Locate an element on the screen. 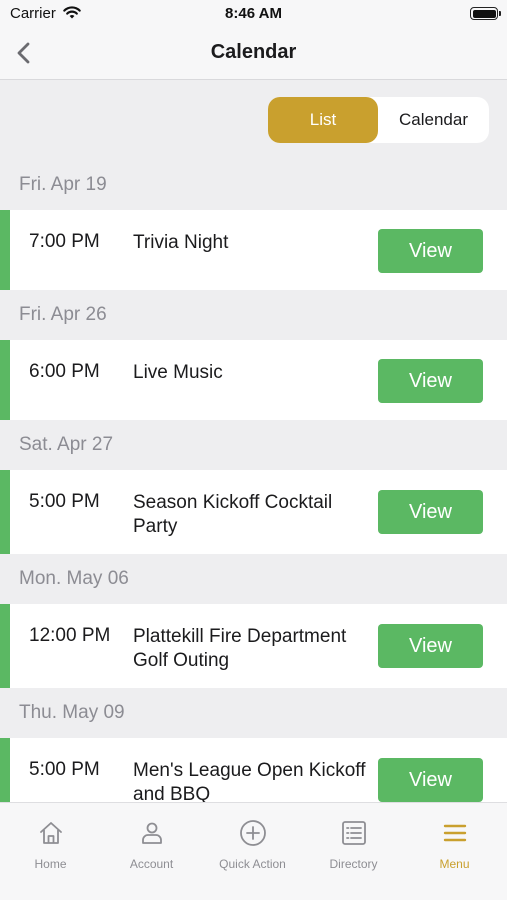  tab-menu: Menu is located at coordinates (454, 845).